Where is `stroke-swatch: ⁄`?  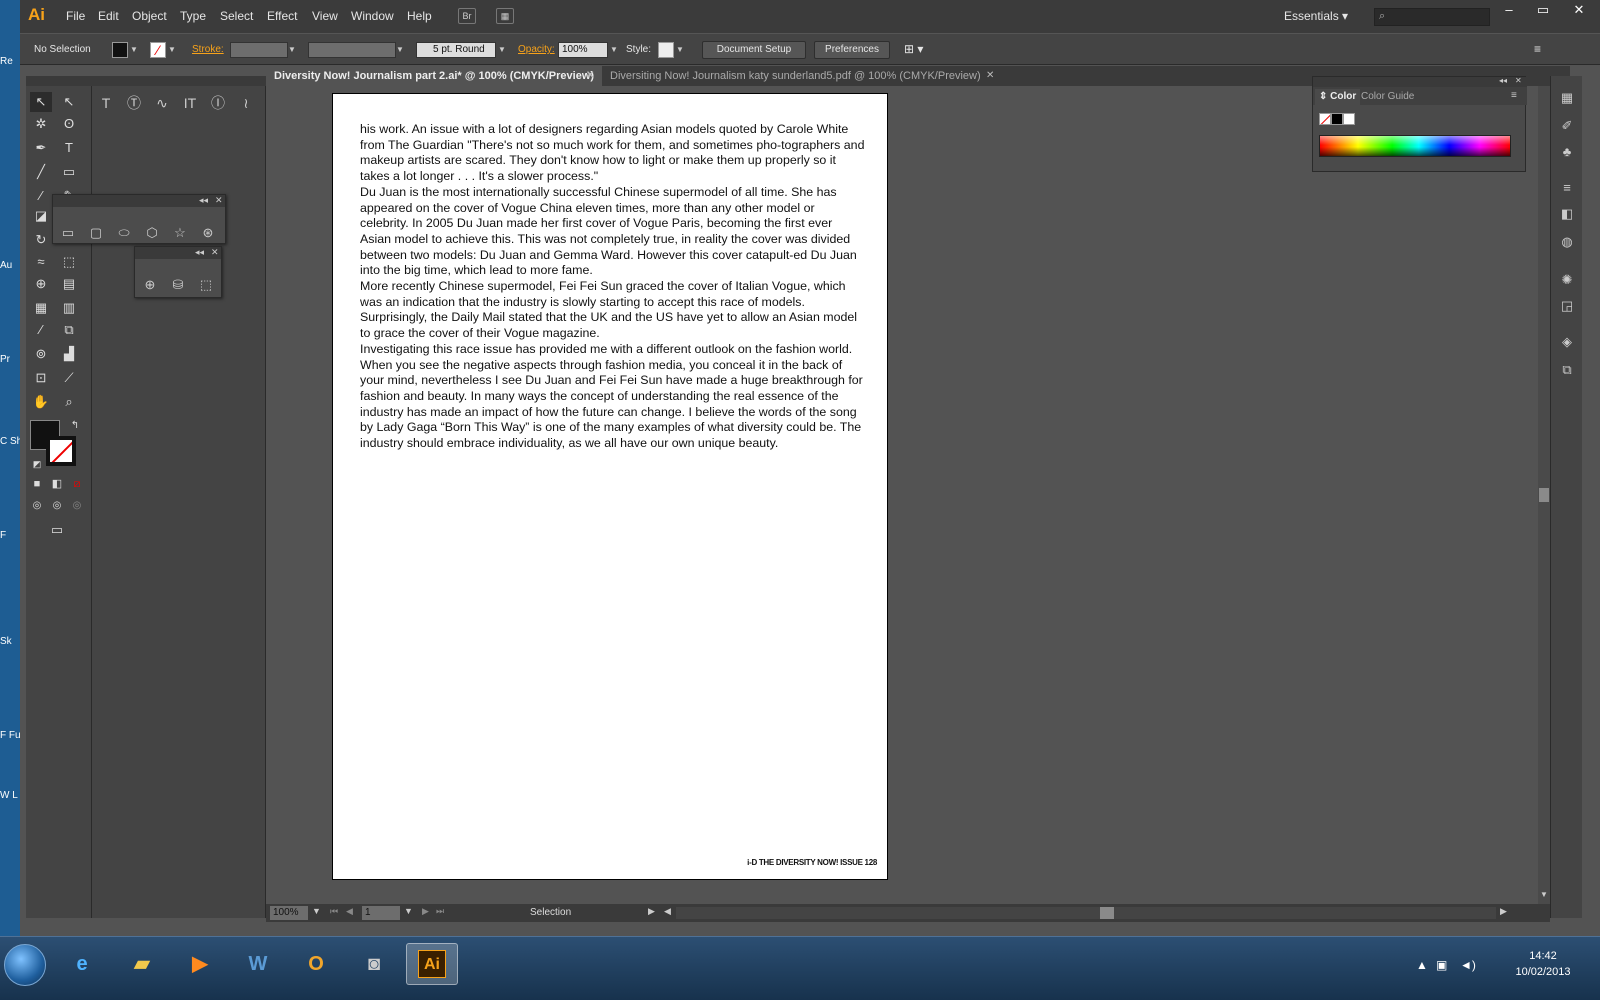 stroke-swatch: ⁄ is located at coordinates (158, 50).